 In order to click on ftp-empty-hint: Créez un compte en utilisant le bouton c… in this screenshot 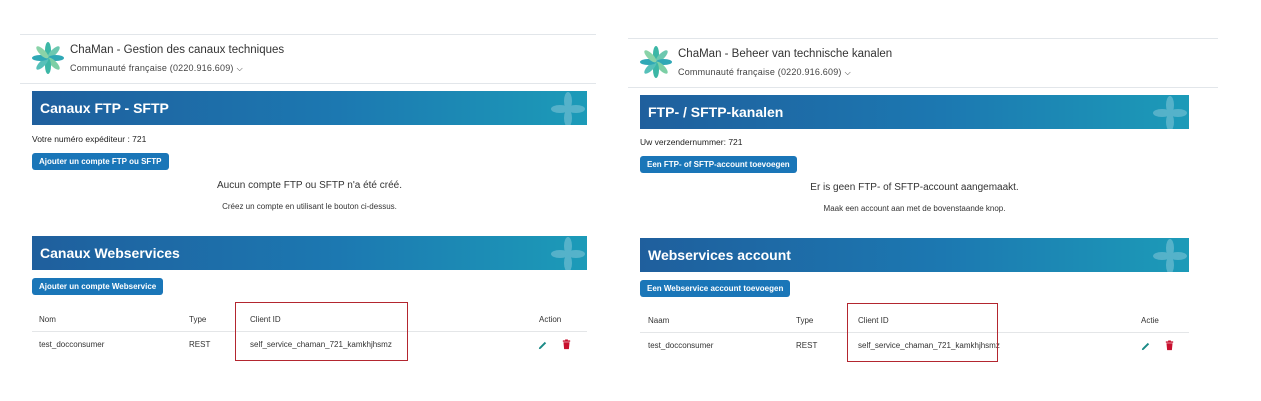, I will do `click(309, 206)`.